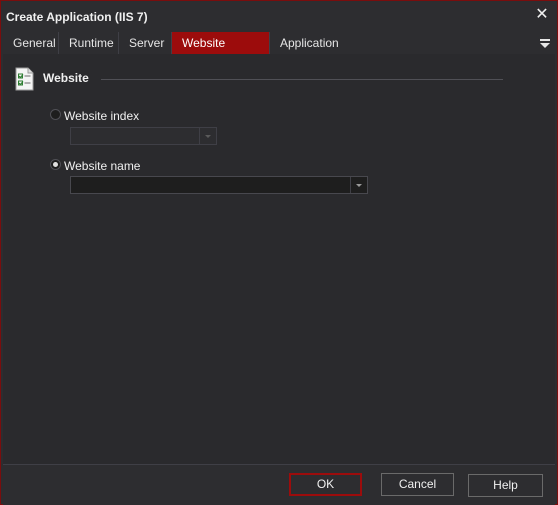 This screenshot has width=558, height=505. I want to click on section-divider, so click(302, 79).